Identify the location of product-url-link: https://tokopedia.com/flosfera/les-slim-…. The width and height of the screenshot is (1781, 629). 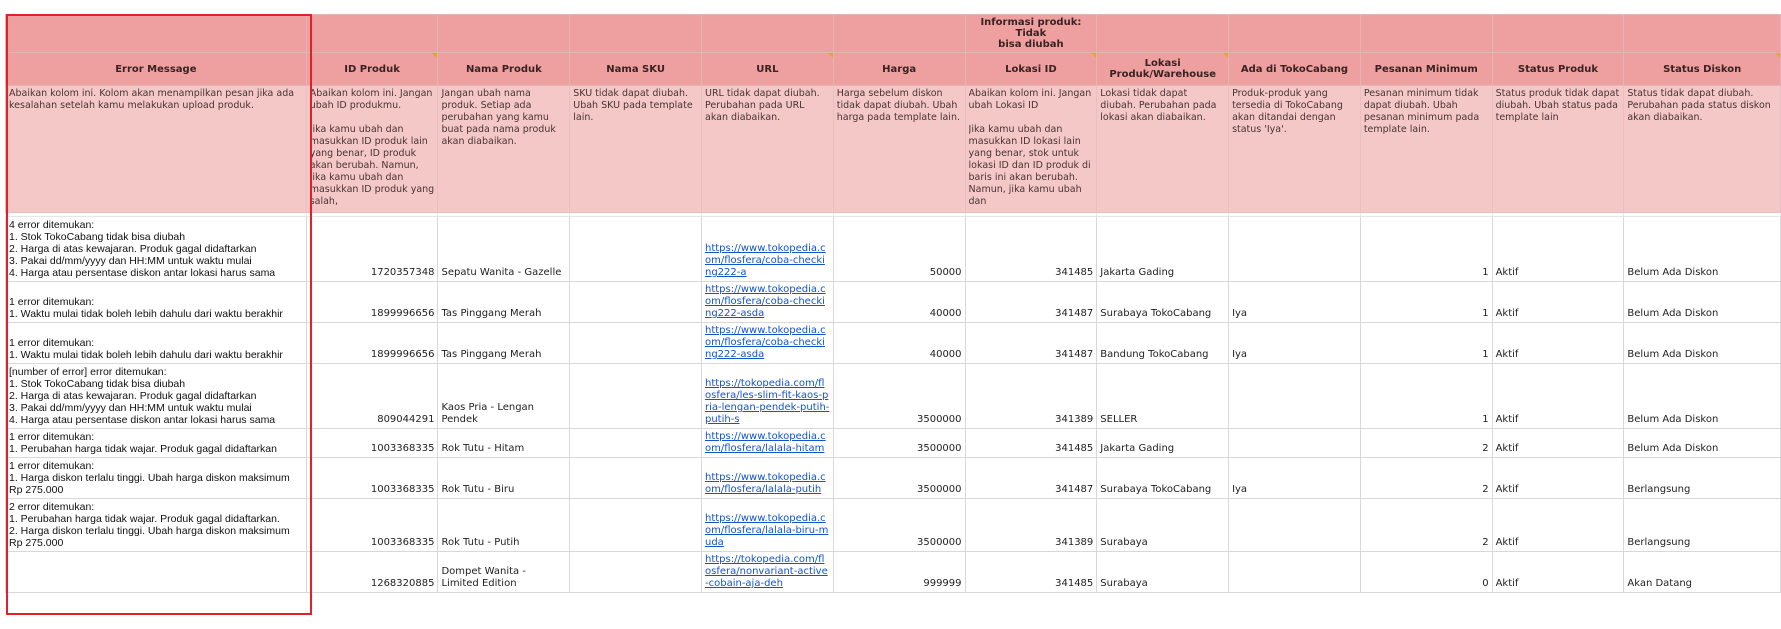
(767, 401).